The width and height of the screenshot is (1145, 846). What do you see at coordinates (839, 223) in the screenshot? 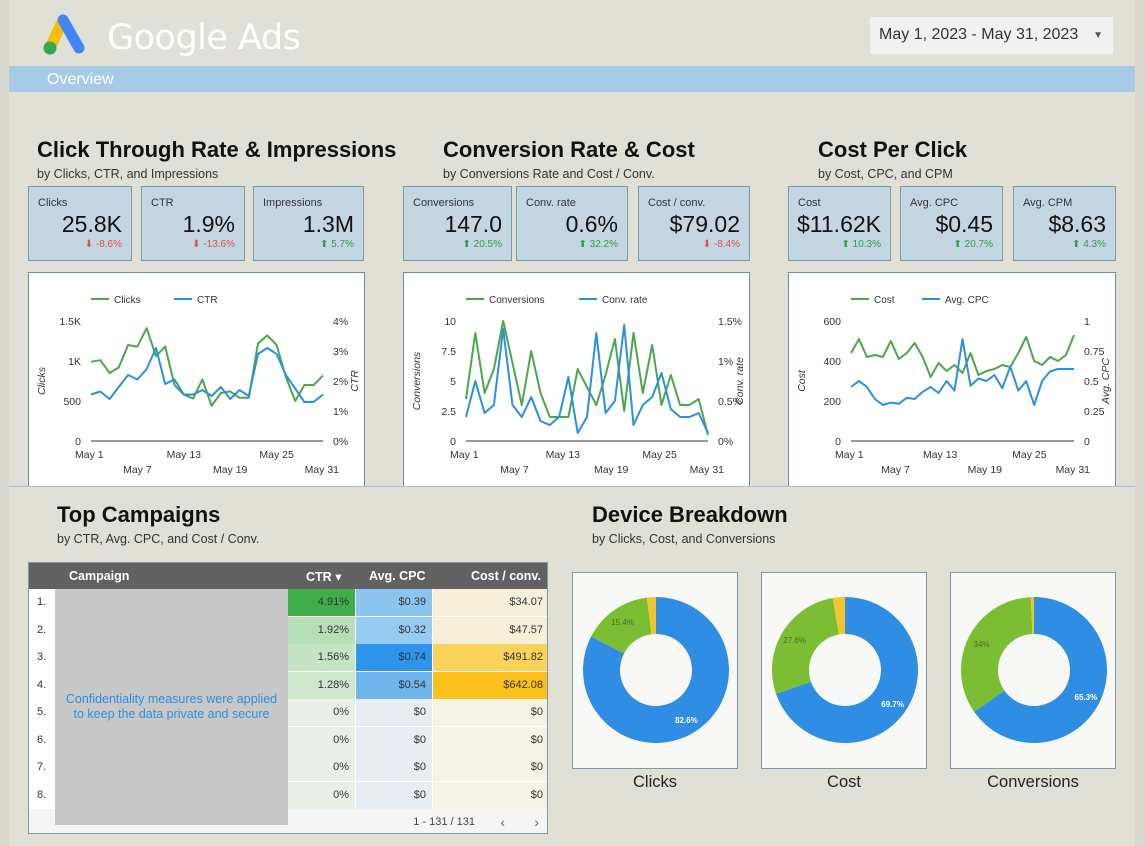
I see `kpi-cost: Cost $11.62K ⬆ 10.3%` at bounding box center [839, 223].